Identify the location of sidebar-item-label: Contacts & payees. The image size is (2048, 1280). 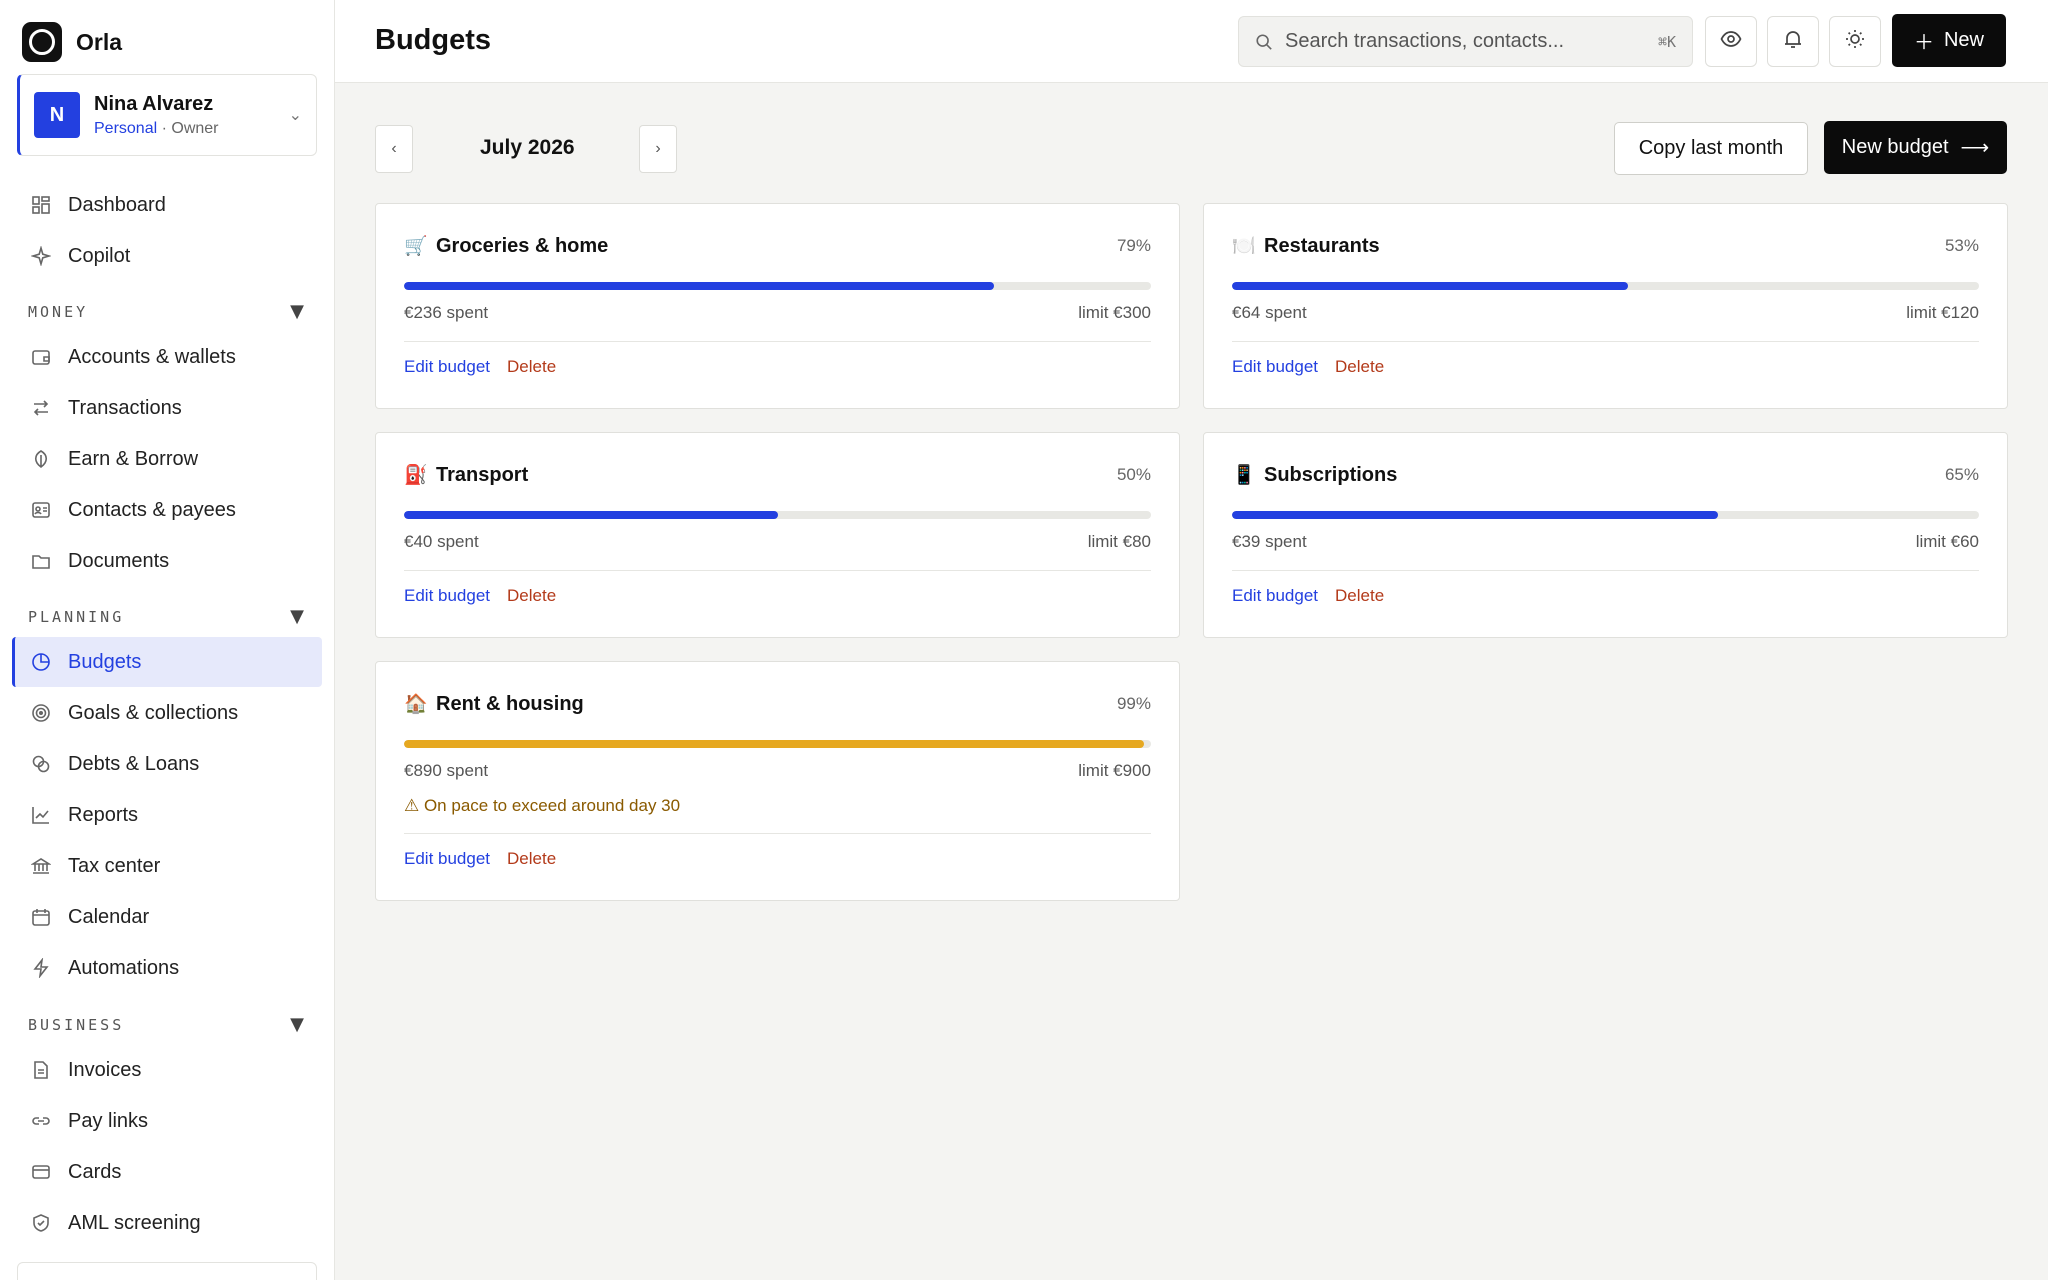
(152, 509).